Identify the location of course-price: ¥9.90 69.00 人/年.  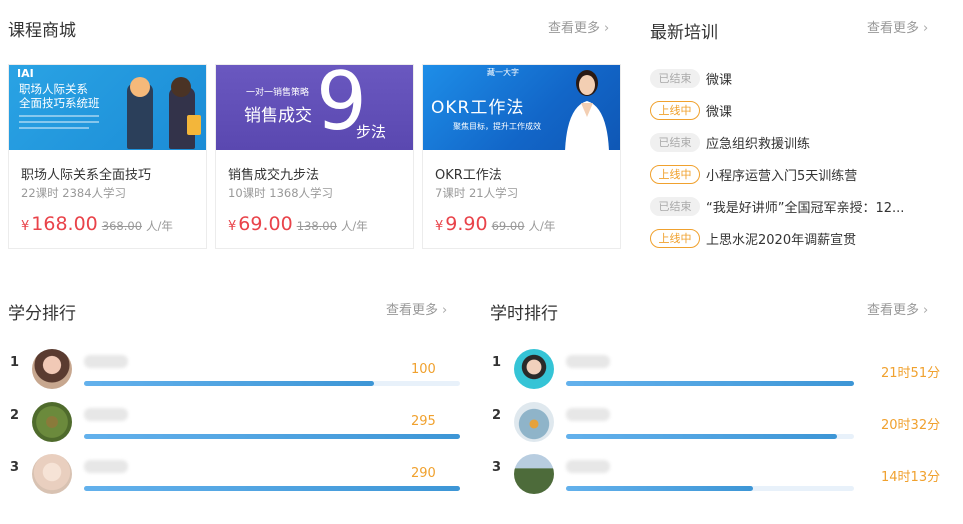
(495, 224).